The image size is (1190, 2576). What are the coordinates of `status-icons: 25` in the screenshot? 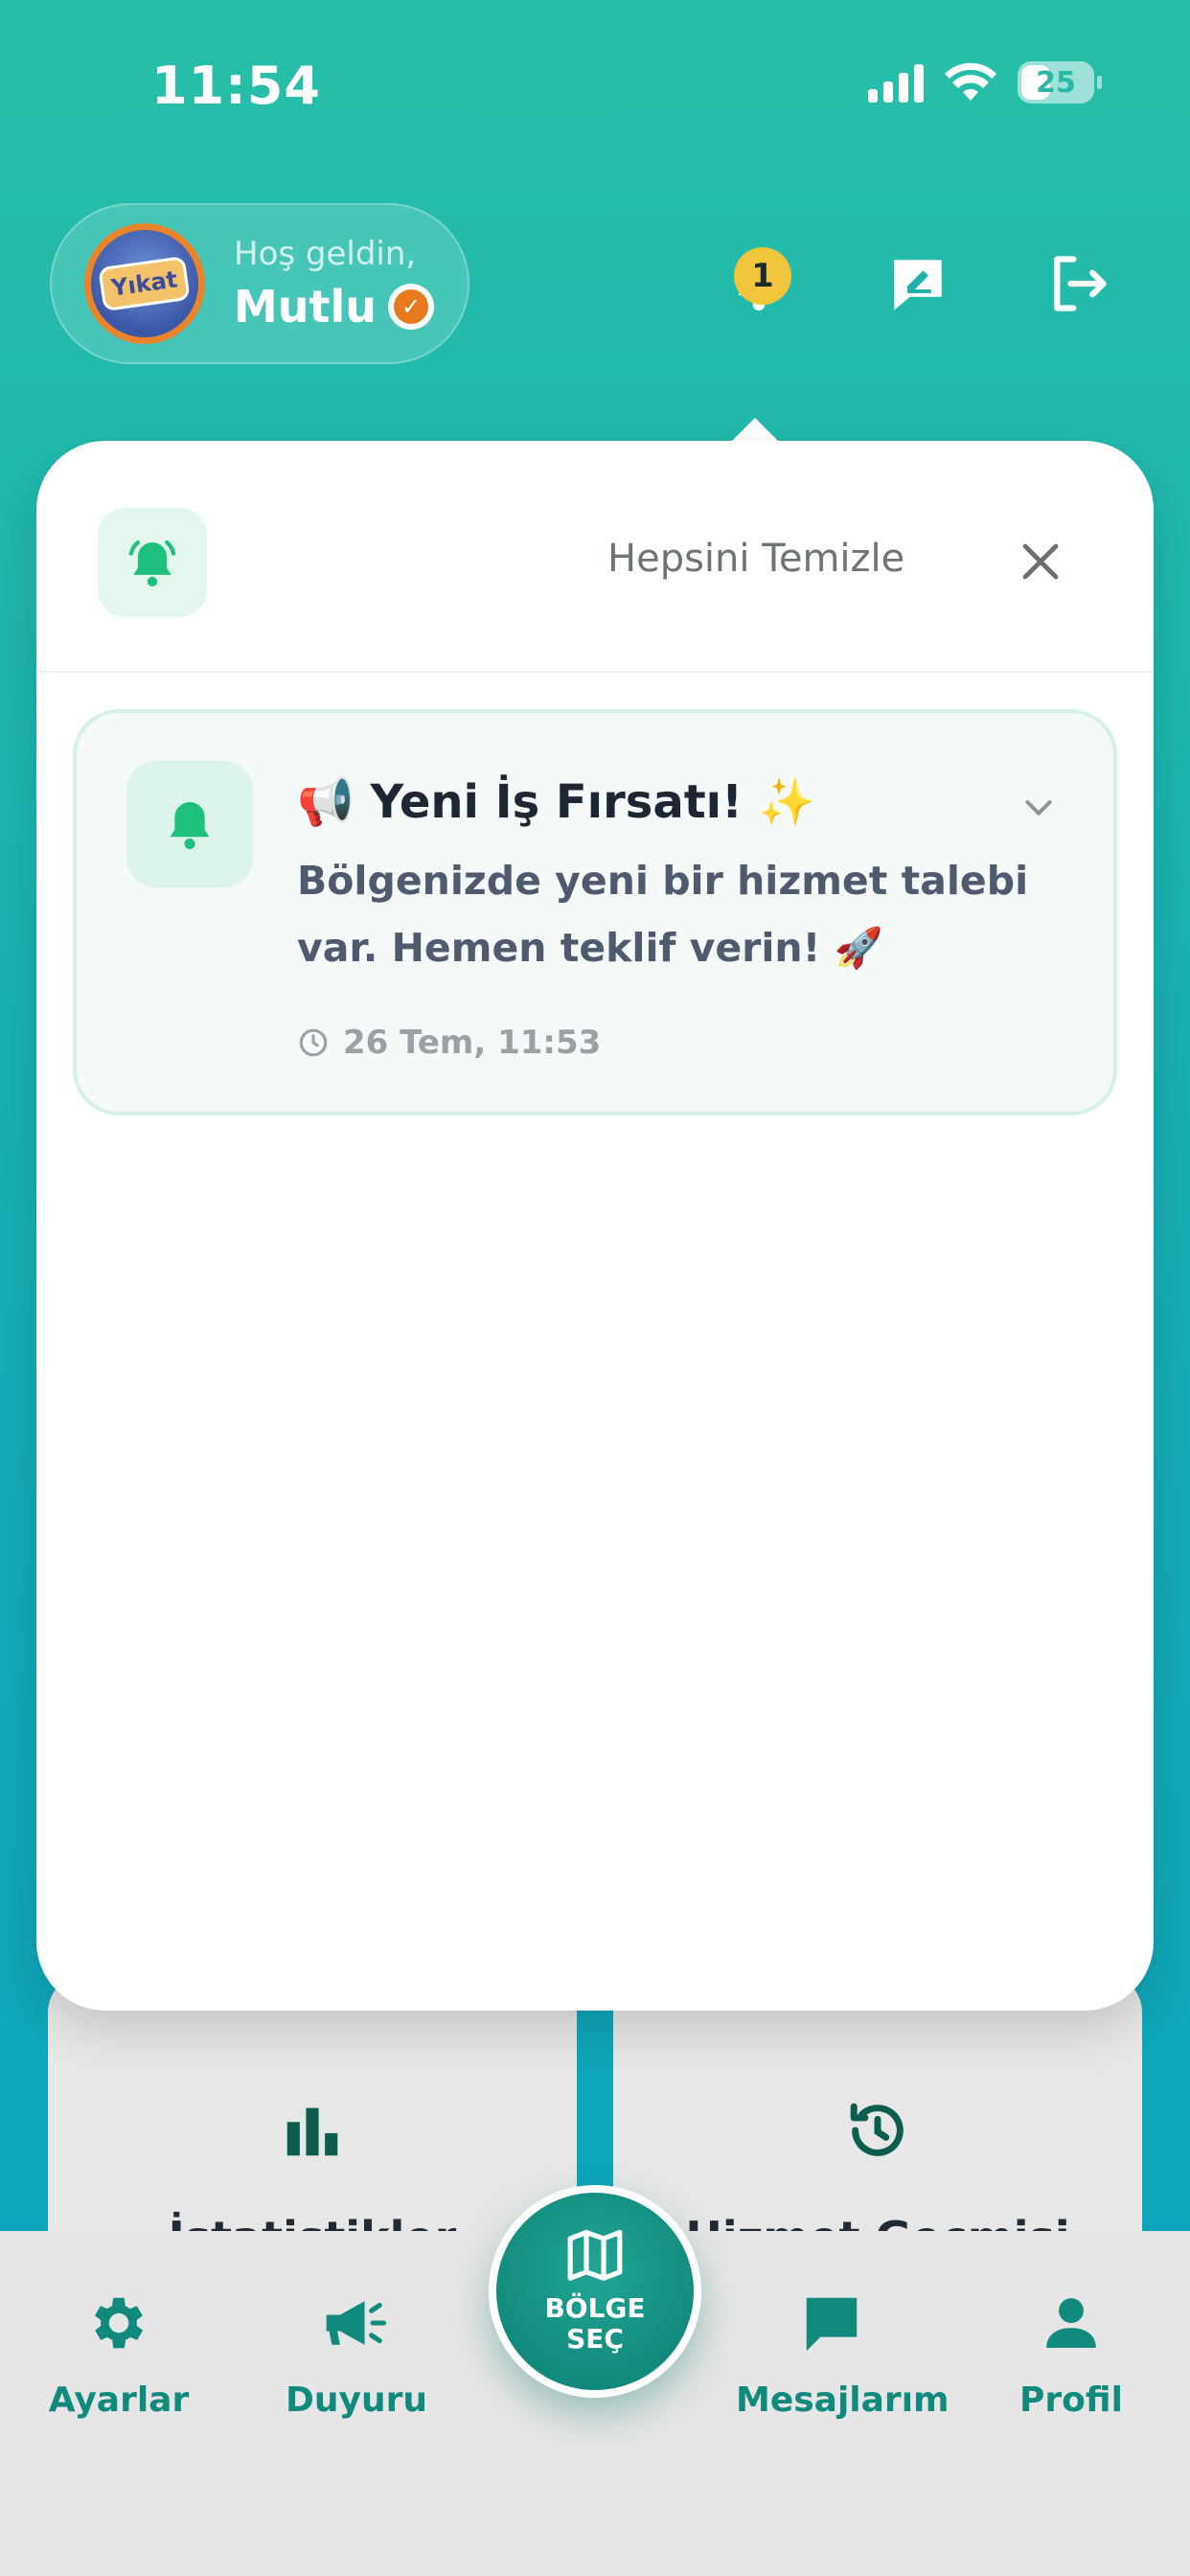 It's located at (985, 82).